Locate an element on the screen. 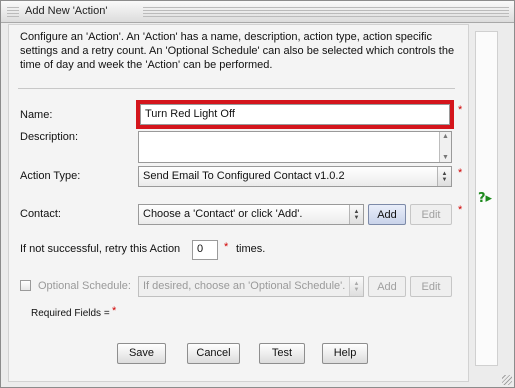  retry-suffix: times. is located at coordinates (251, 249).